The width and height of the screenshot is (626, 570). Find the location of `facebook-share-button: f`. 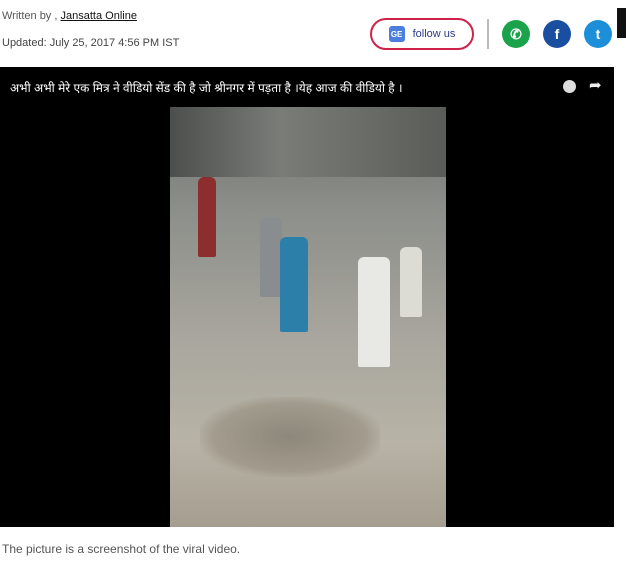

facebook-share-button: f is located at coordinates (557, 34).